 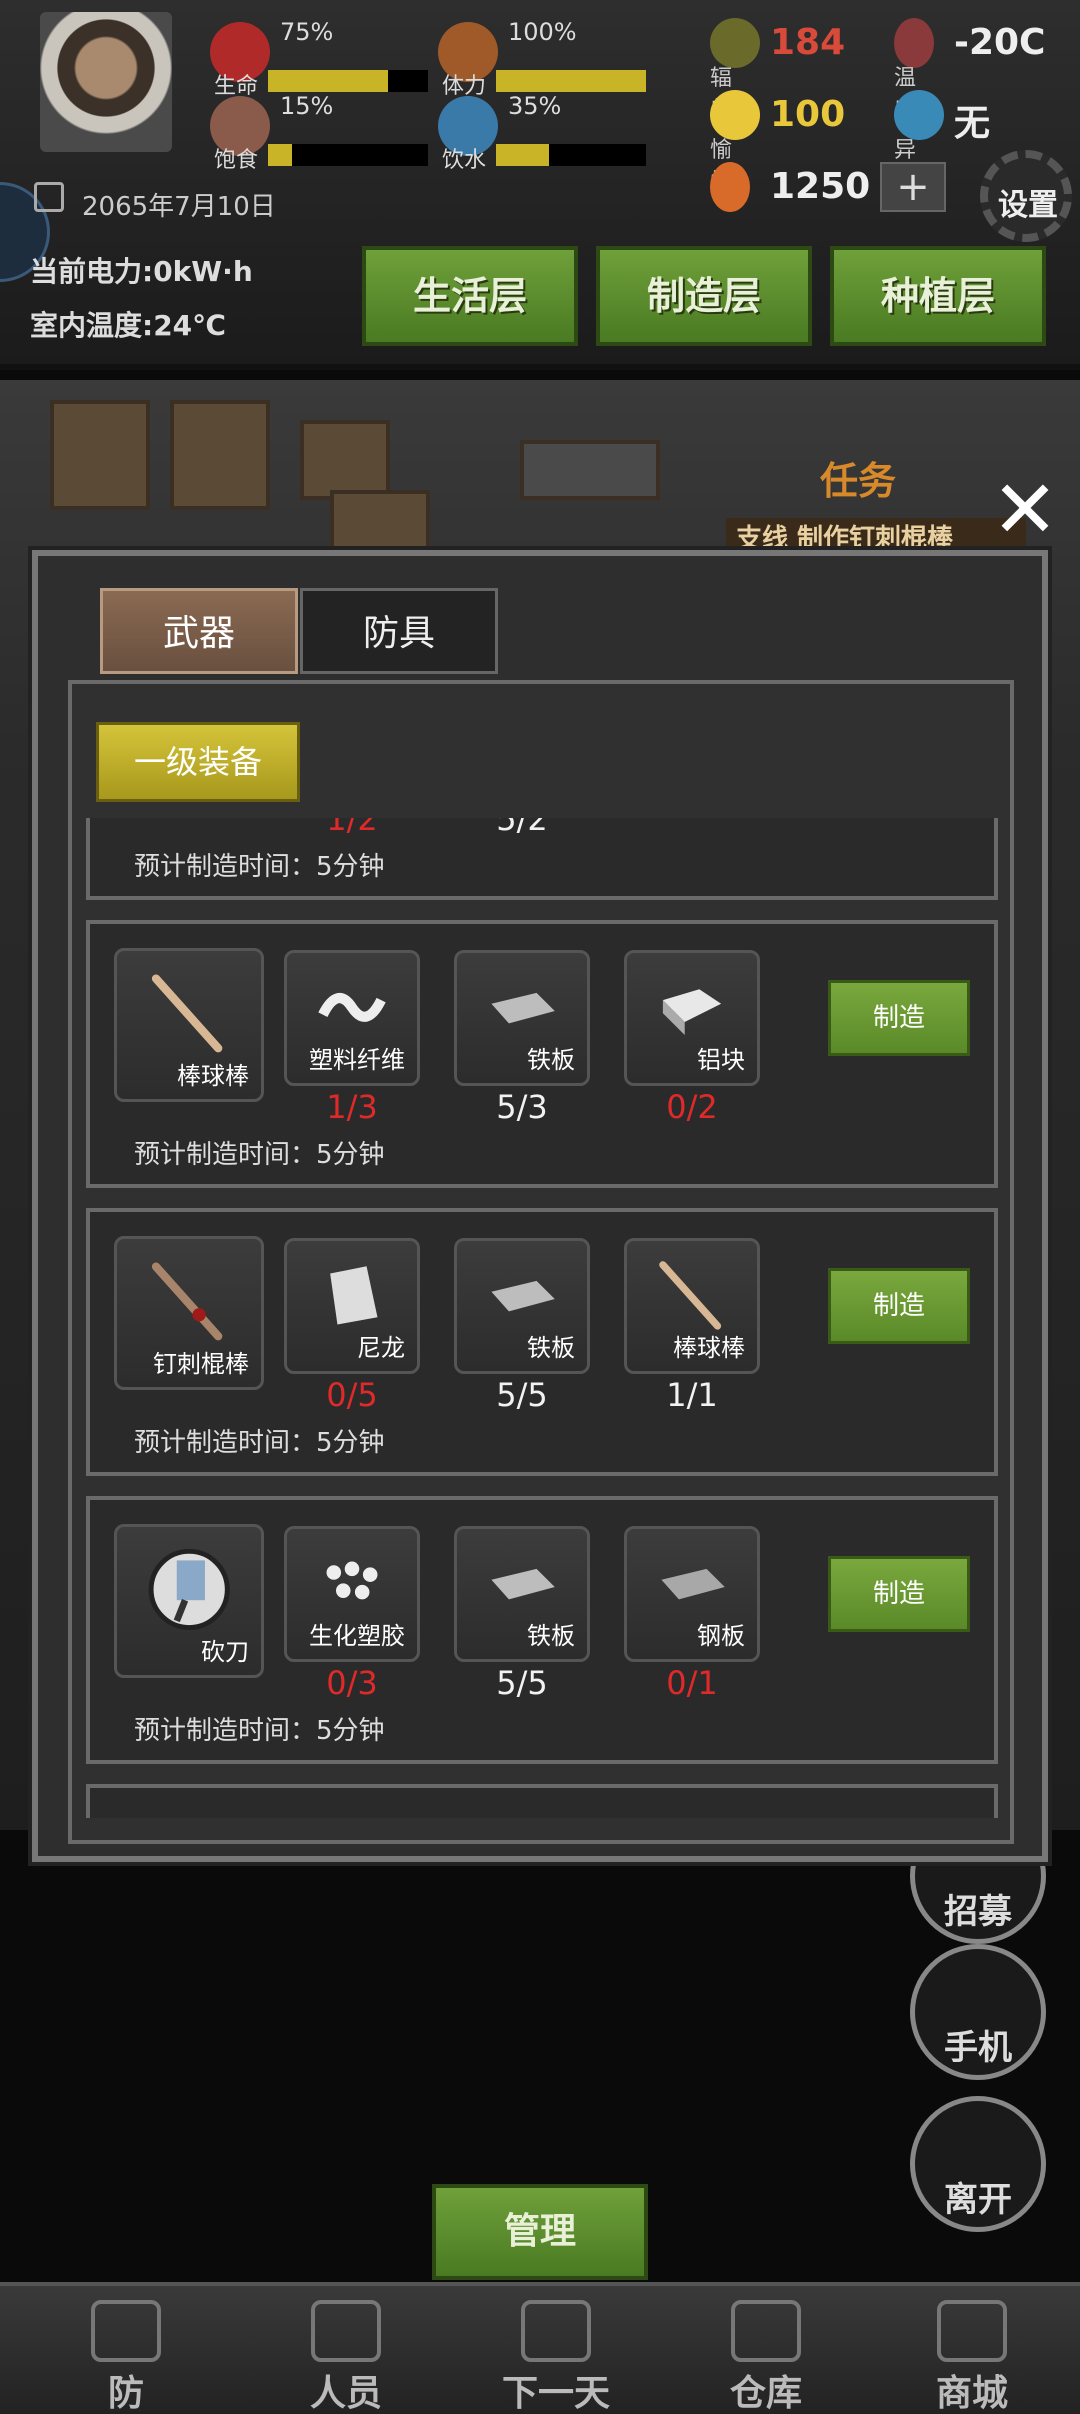 What do you see at coordinates (540, 2232) in the screenshot?
I see `manage-button: 管理` at bounding box center [540, 2232].